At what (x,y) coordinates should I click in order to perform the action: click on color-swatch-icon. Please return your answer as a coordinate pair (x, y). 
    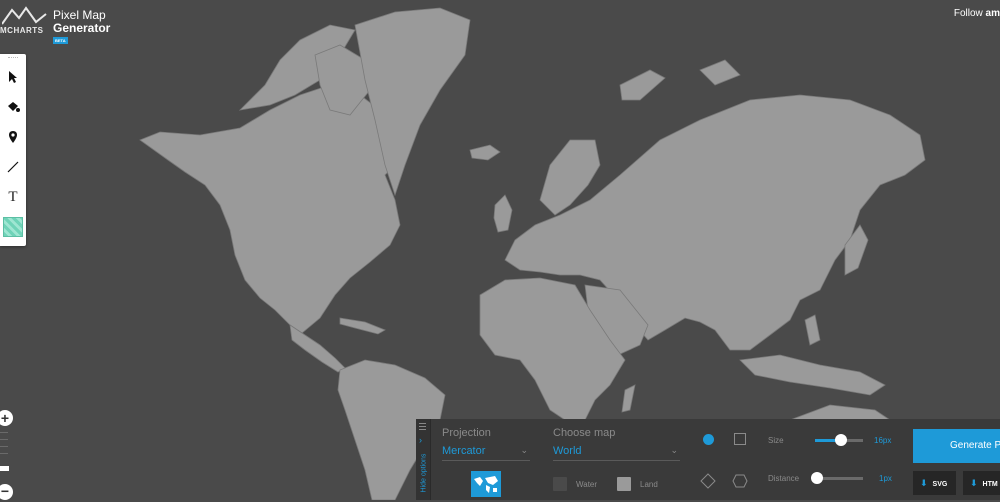
    Looking at the image, I should click on (13, 227).